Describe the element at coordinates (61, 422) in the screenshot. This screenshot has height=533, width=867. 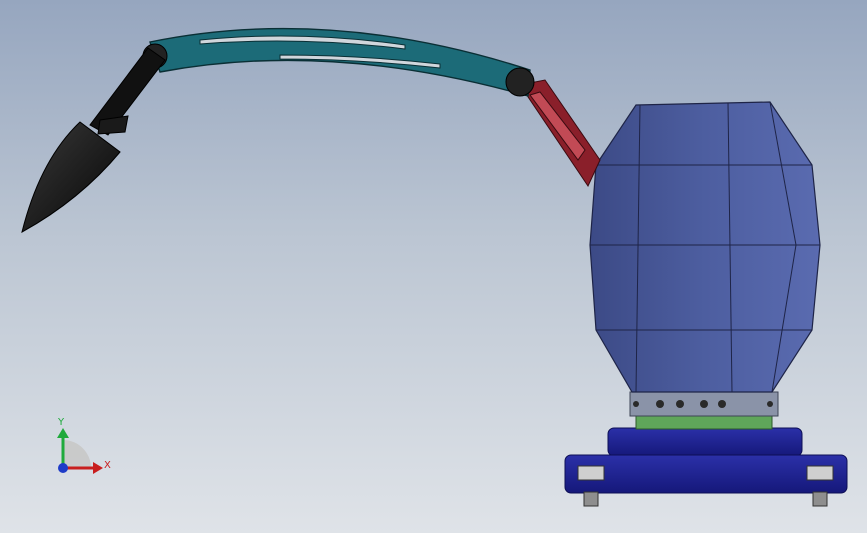
I see `triad-y-label: Y` at that location.